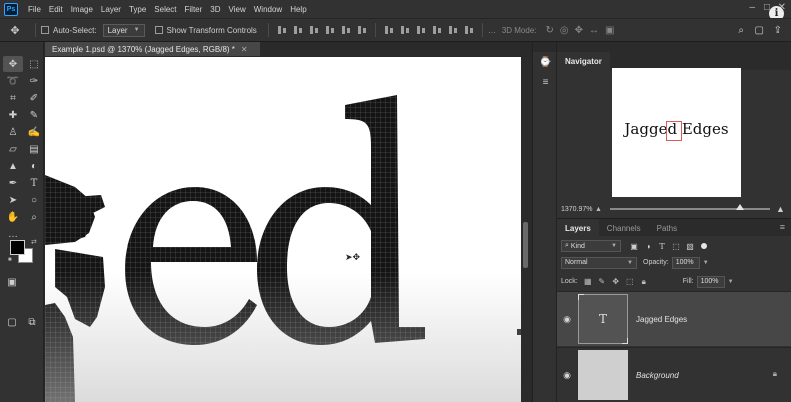 The width and height of the screenshot is (791, 402). I want to click on menu-view: View, so click(237, 9).